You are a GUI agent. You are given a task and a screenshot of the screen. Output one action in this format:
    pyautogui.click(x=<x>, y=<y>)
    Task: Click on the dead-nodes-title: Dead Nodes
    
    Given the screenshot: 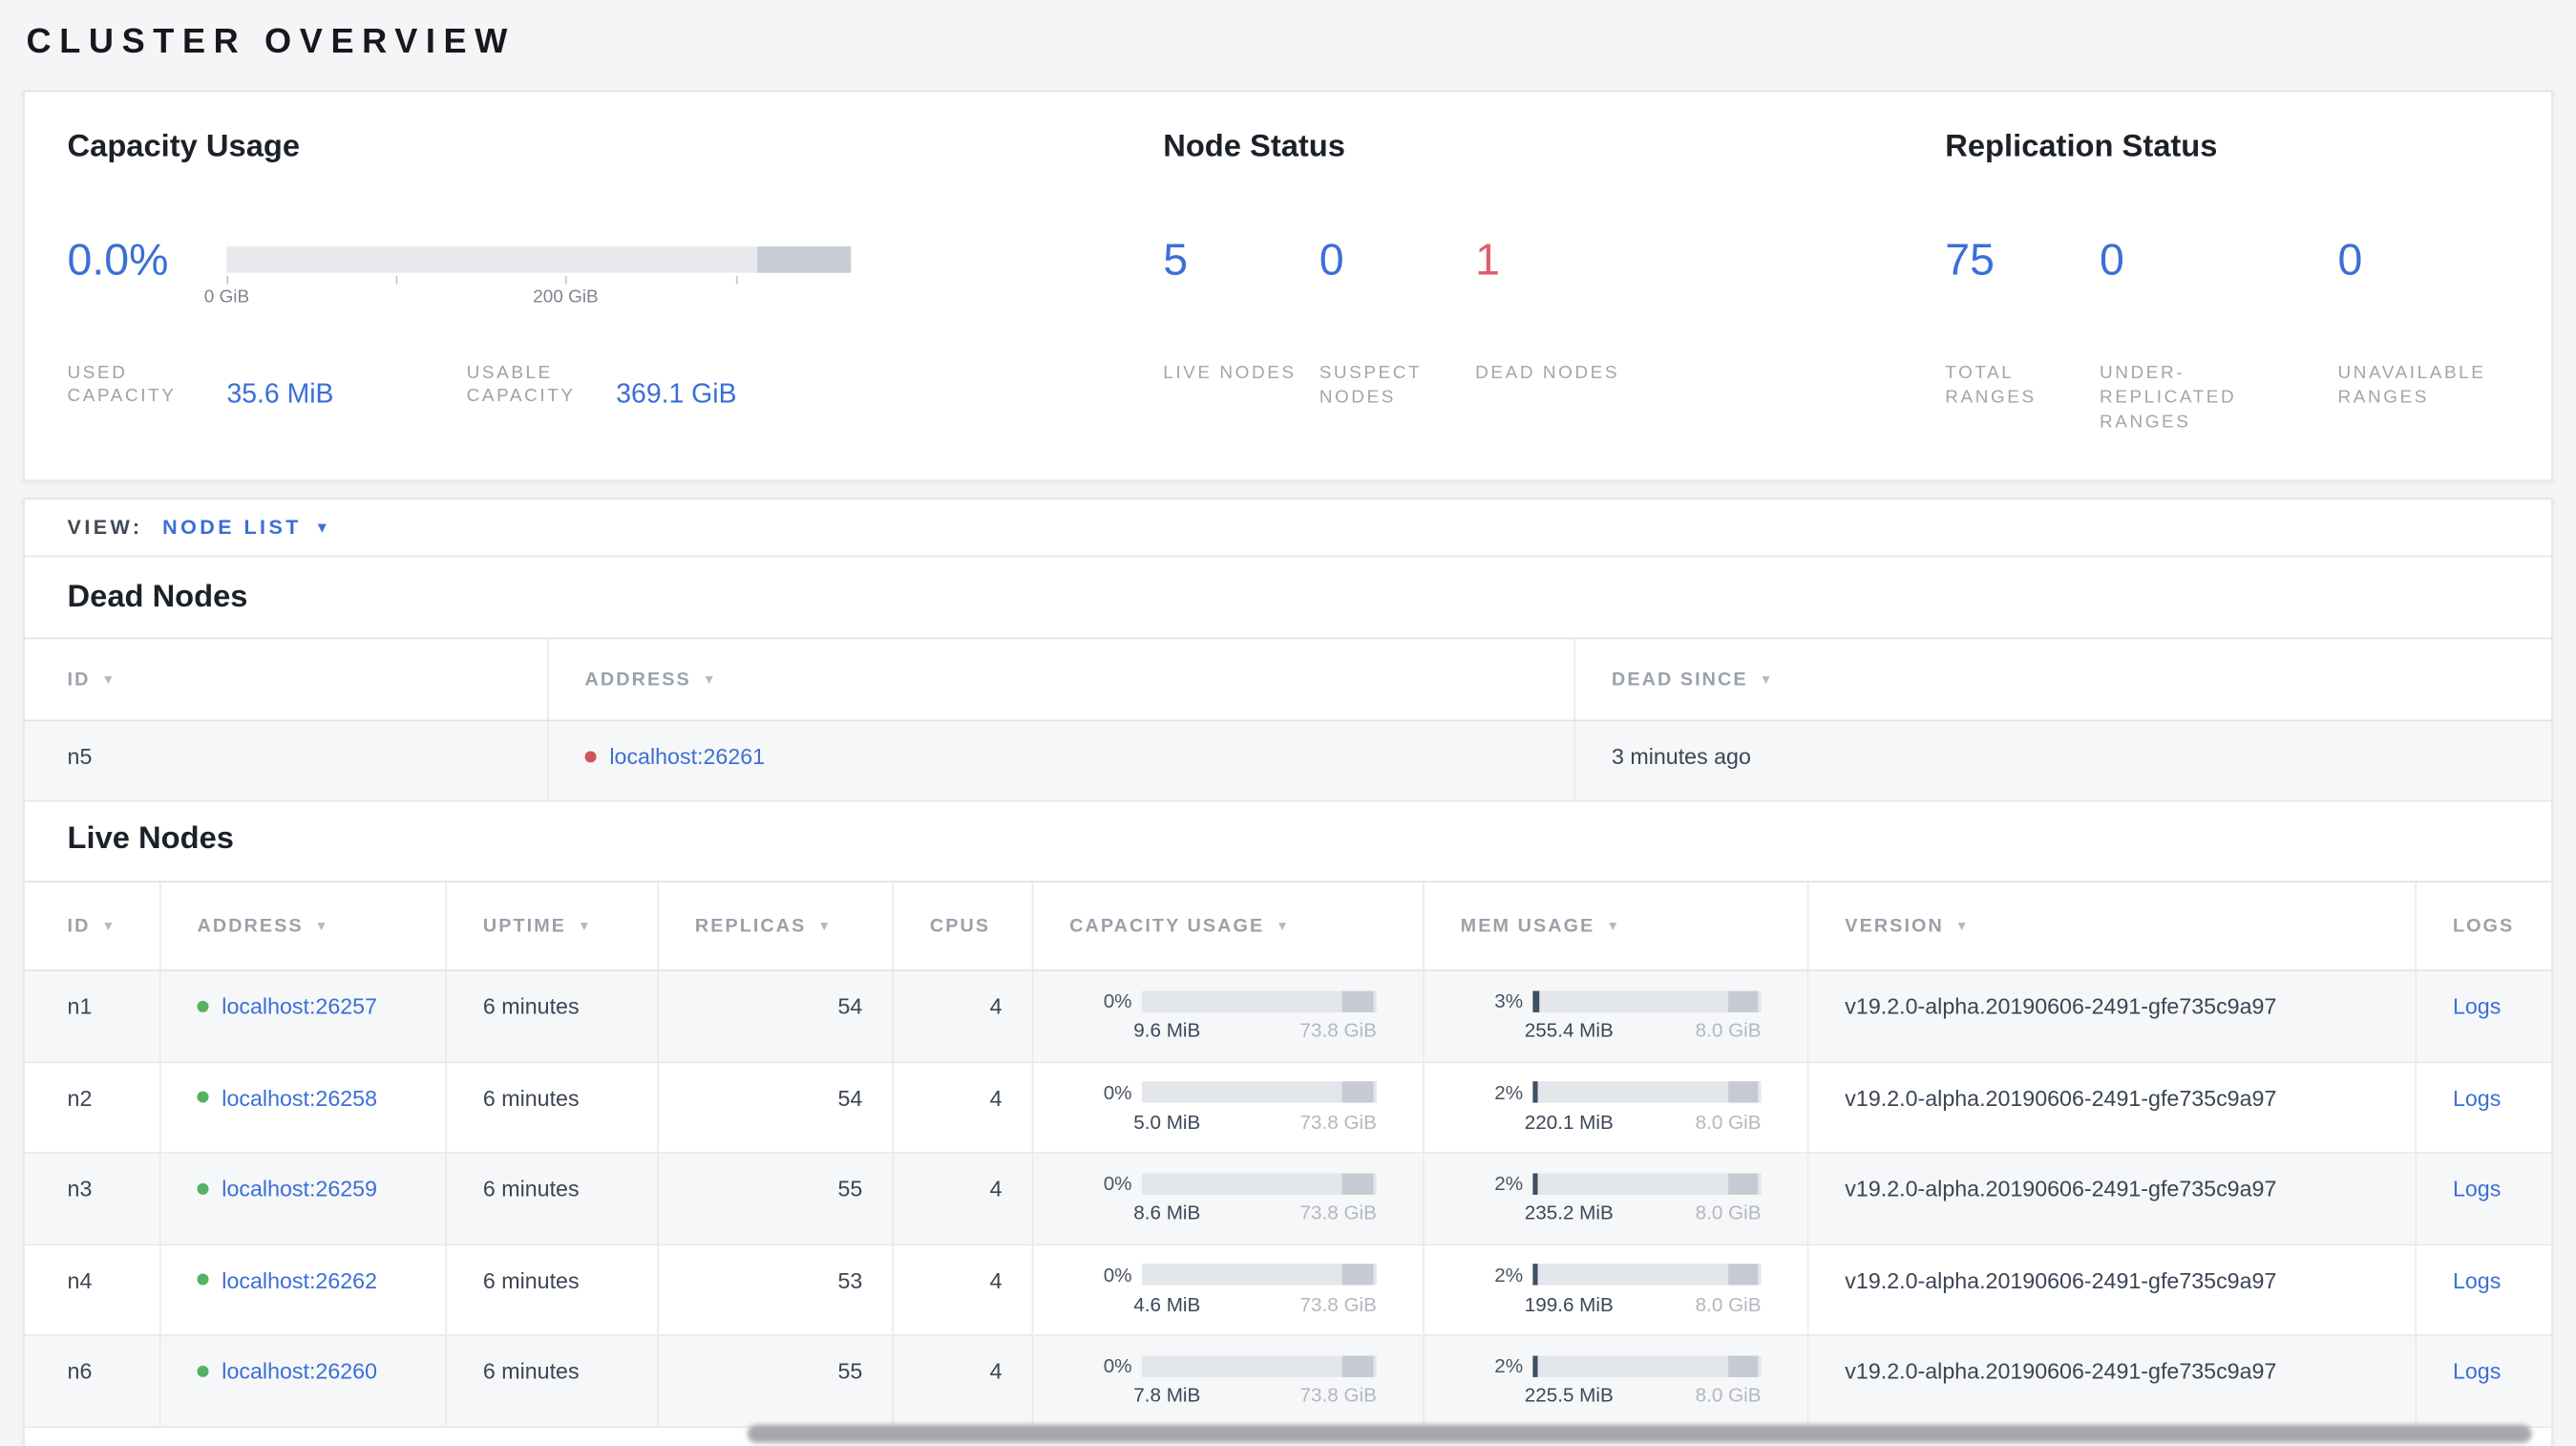 What is the action you would take?
    pyautogui.click(x=157, y=597)
    